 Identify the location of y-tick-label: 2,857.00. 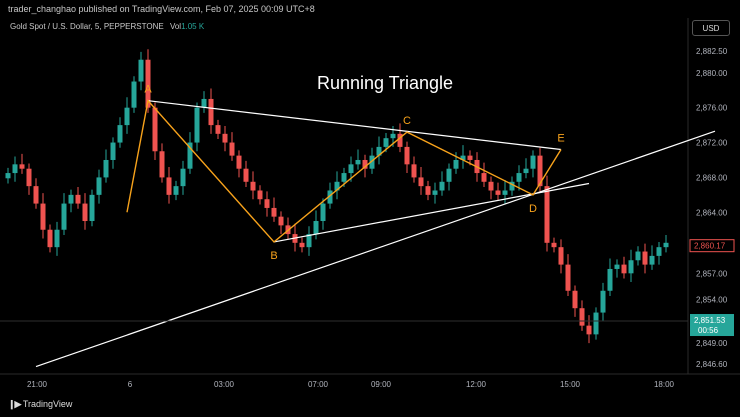
(712, 273).